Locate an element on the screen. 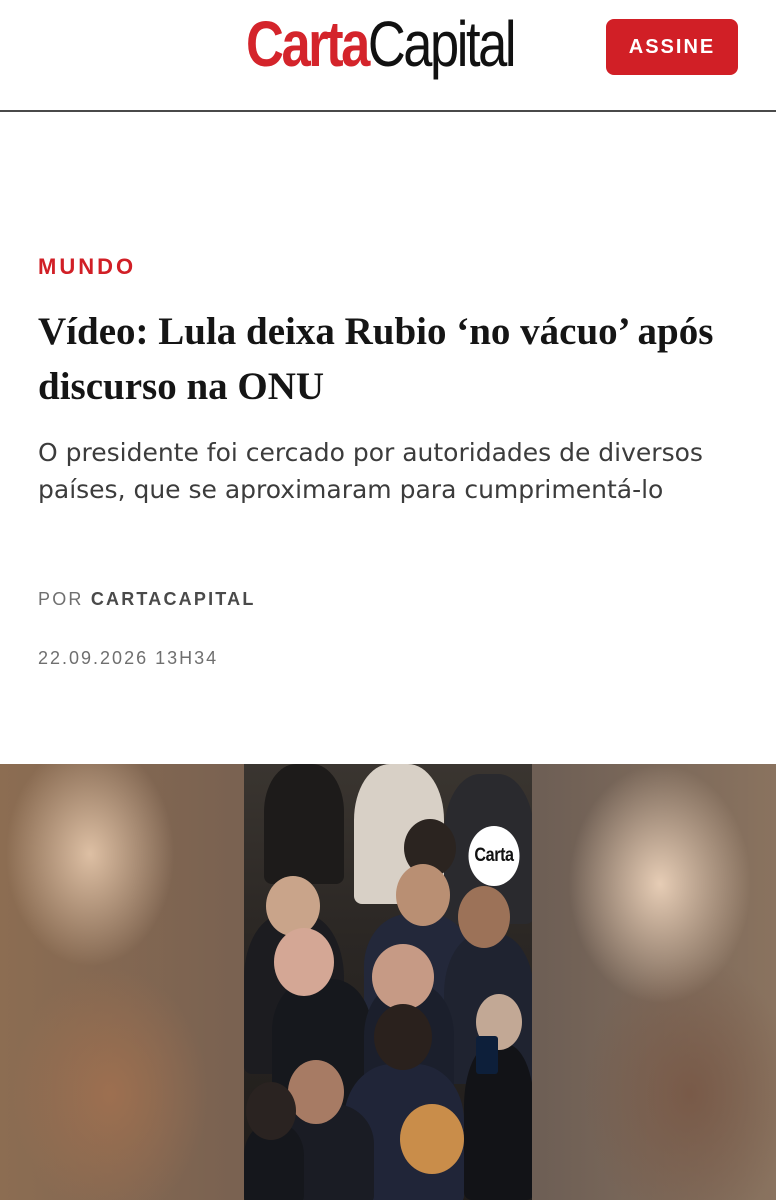 The width and height of the screenshot is (776, 1200). article-byline: POR CARTACAPITAL is located at coordinates (147, 599).